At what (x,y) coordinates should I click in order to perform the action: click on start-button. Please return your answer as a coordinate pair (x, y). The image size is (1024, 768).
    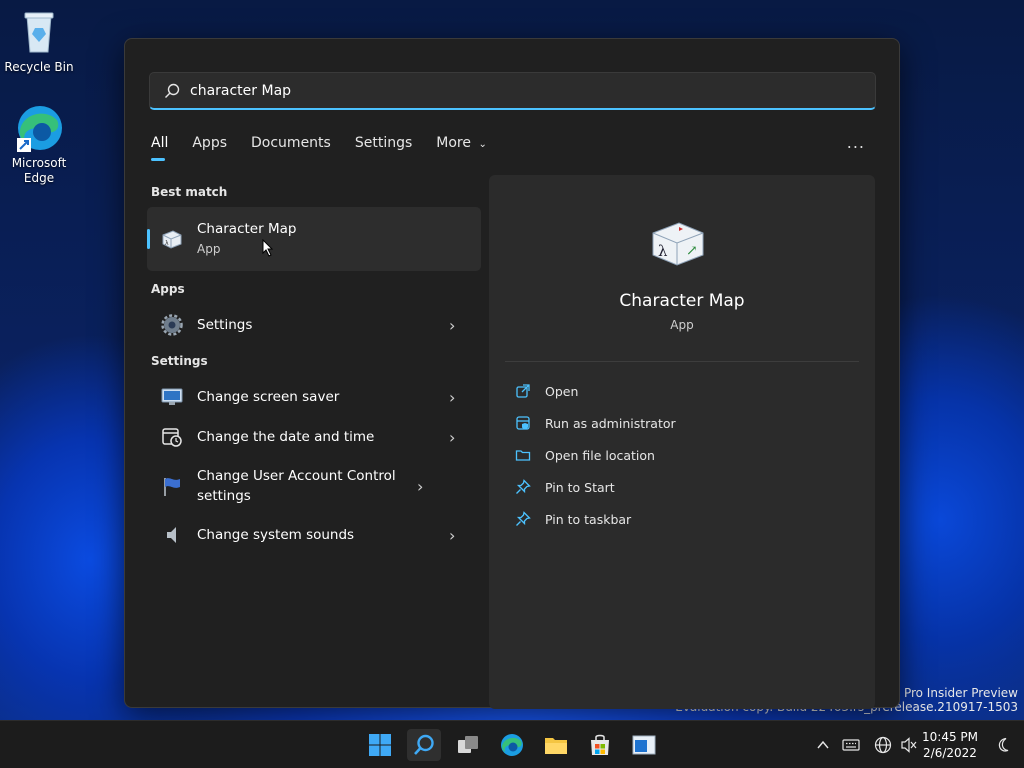
    Looking at the image, I should click on (380, 745).